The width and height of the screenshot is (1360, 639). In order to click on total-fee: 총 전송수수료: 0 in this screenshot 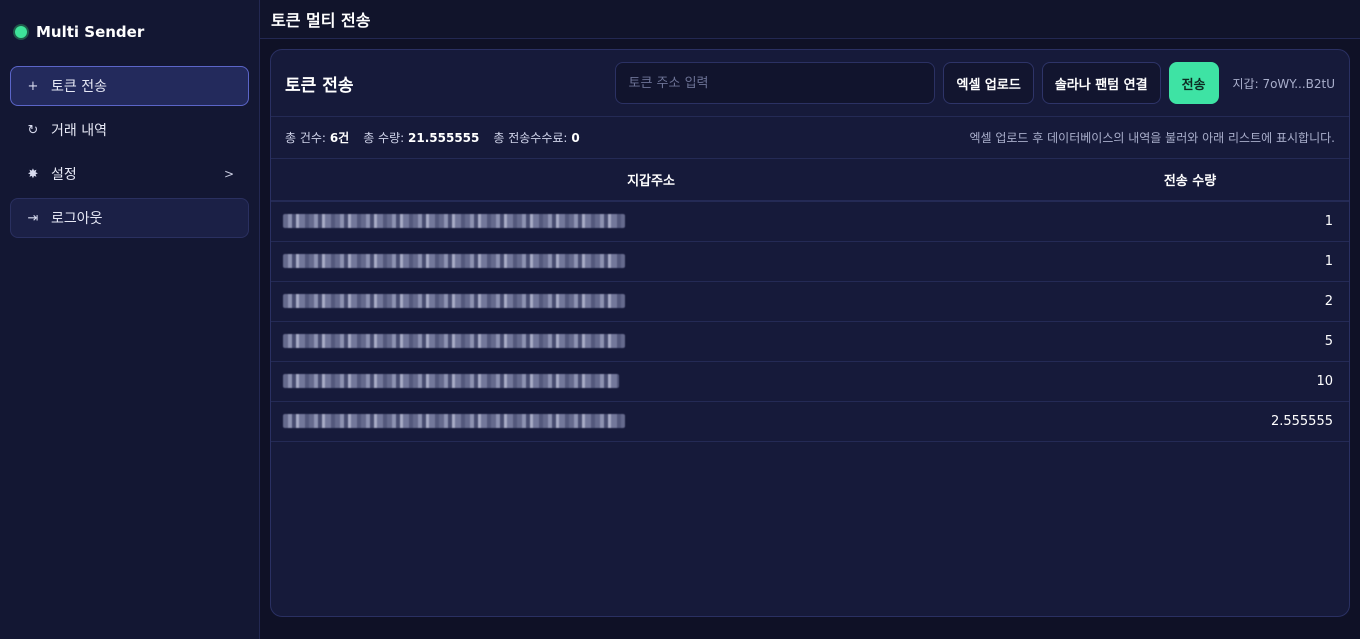, I will do `click(536, 137)`.